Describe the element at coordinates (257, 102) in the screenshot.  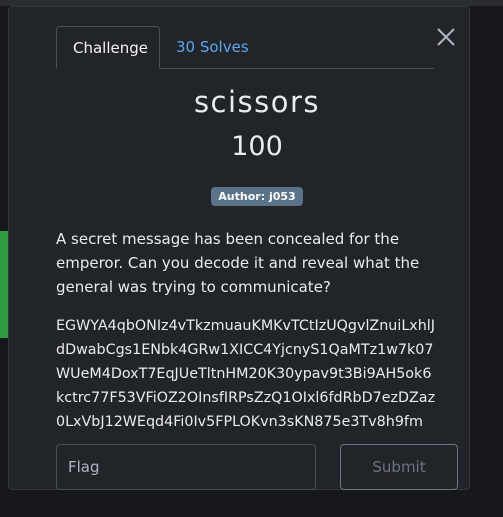
I see `challenge-name: scissors` at that location.